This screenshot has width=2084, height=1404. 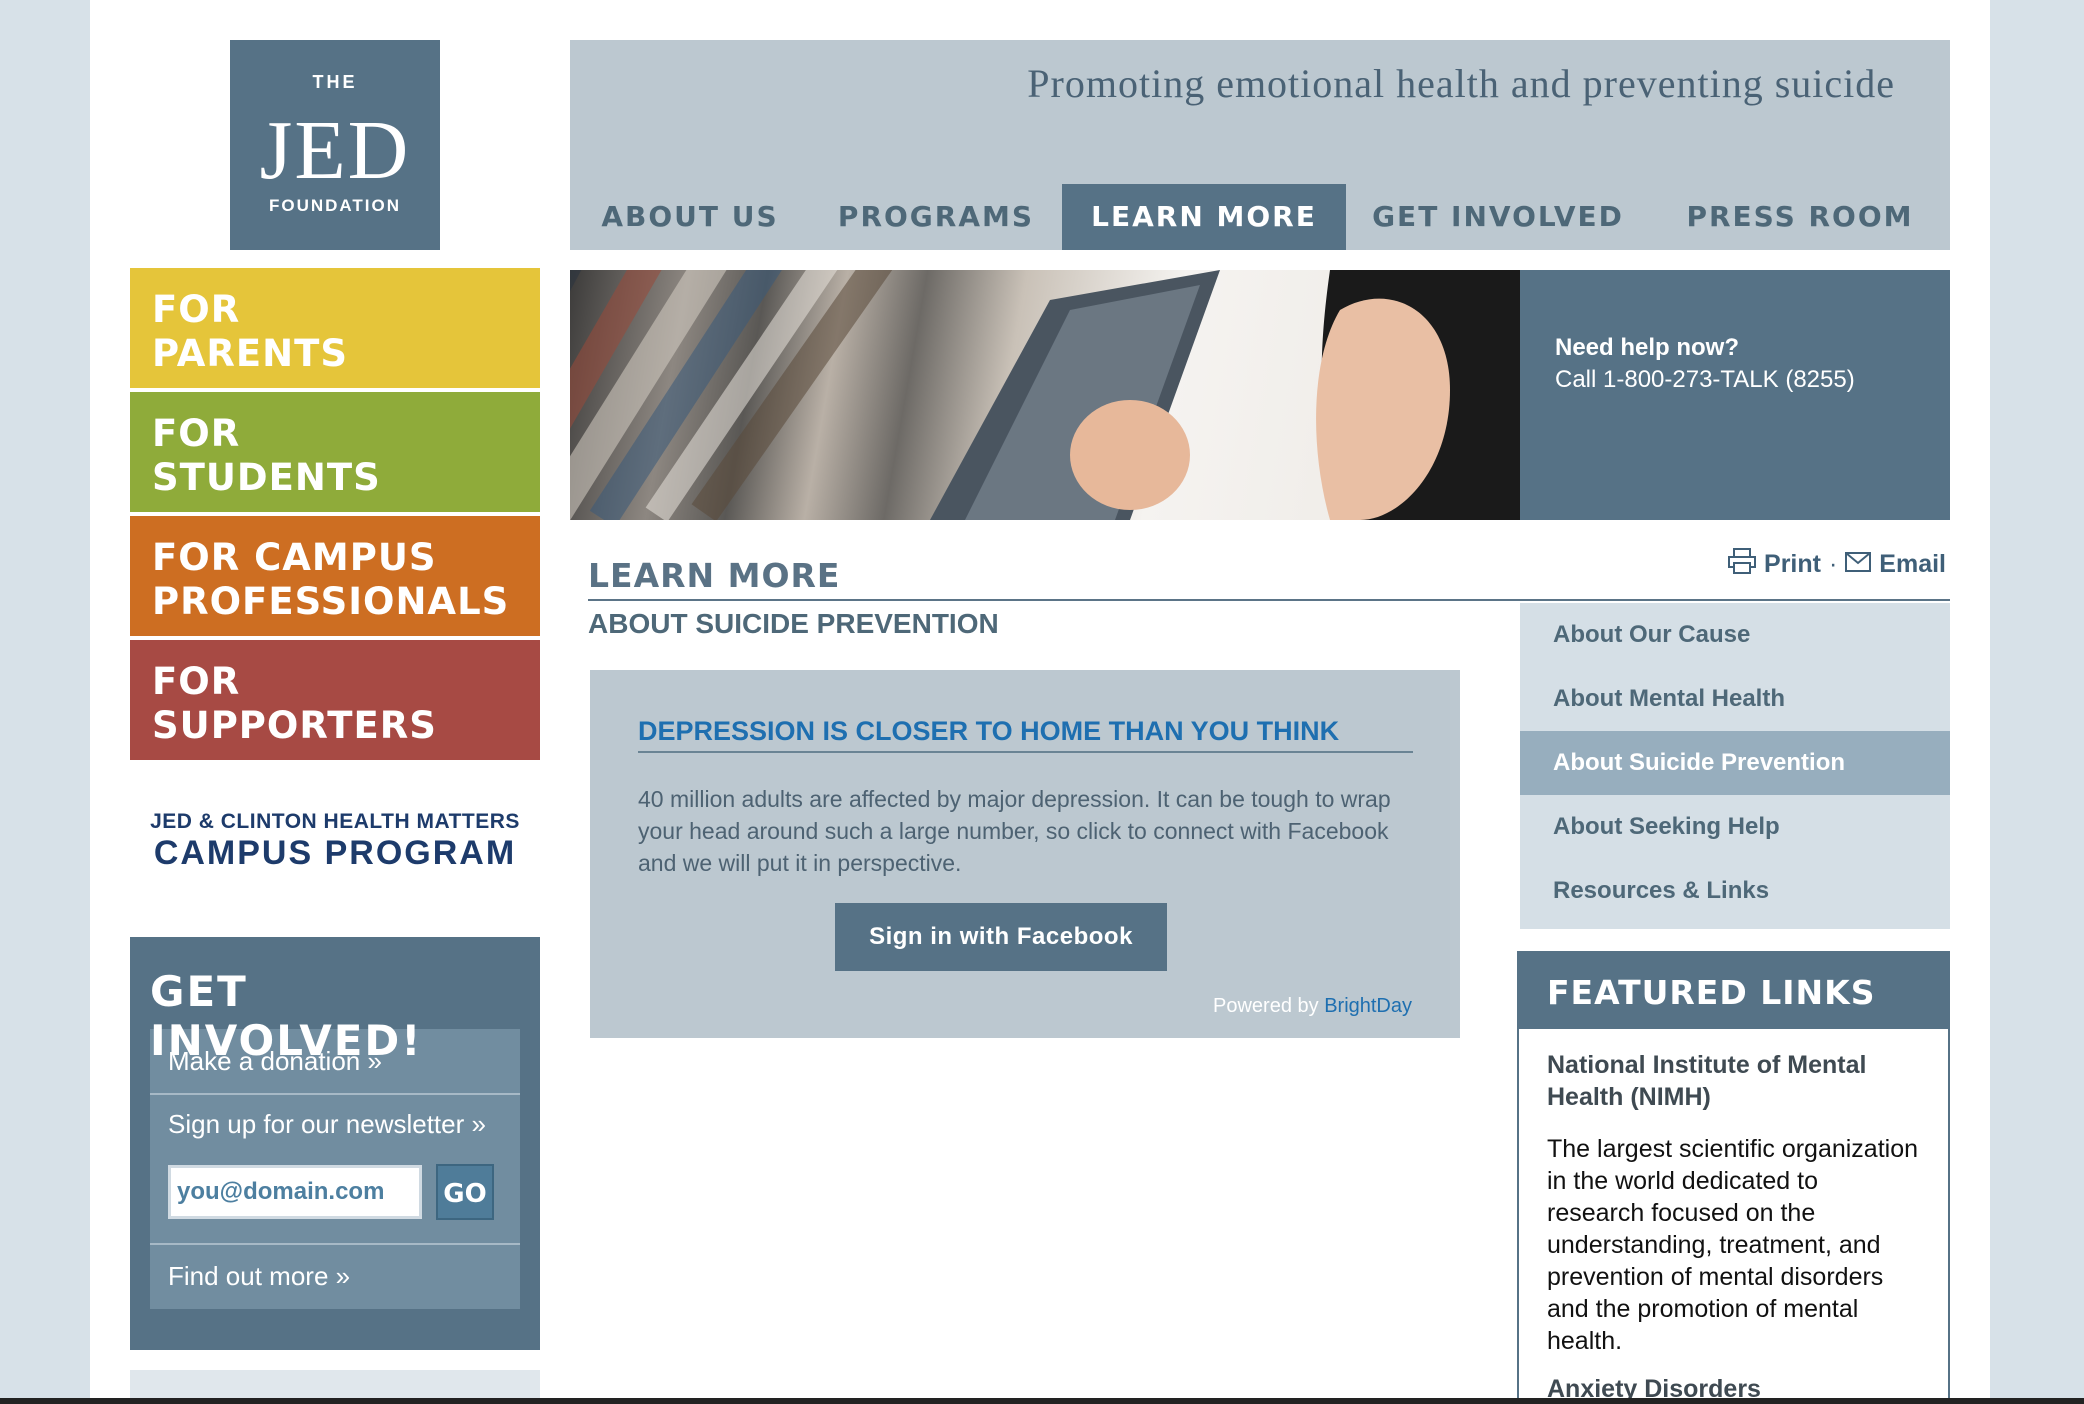 What do you see at coordinates (1498, 217) in the screenshot?
I see `nav-get-involved: GET INVOLVED` at bounding box center [1498, 217].